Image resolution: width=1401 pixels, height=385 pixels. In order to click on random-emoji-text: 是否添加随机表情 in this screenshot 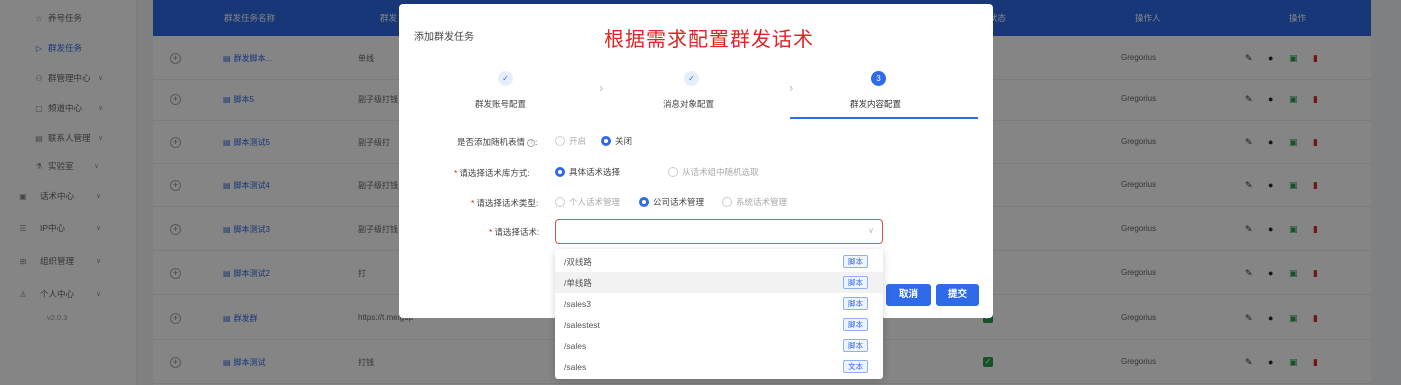, I will do `click(491, 142)`.